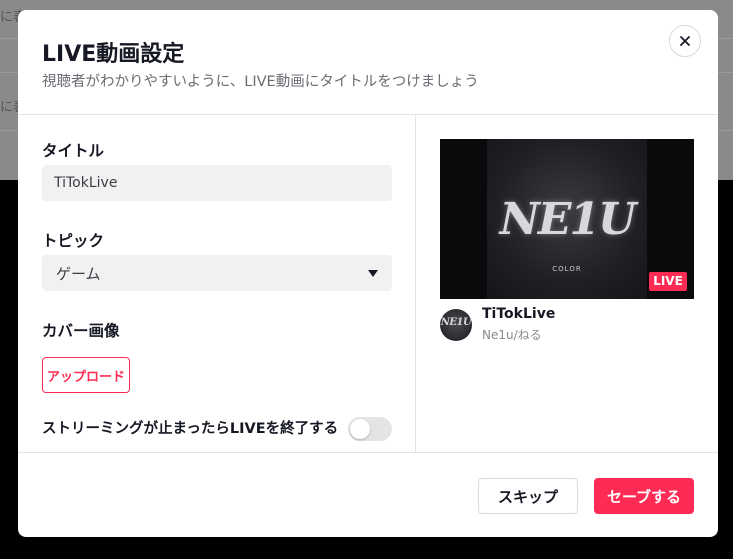 The height and width of the screenshot is (559, 733). I want to click on header-divider, so click(368, 114).